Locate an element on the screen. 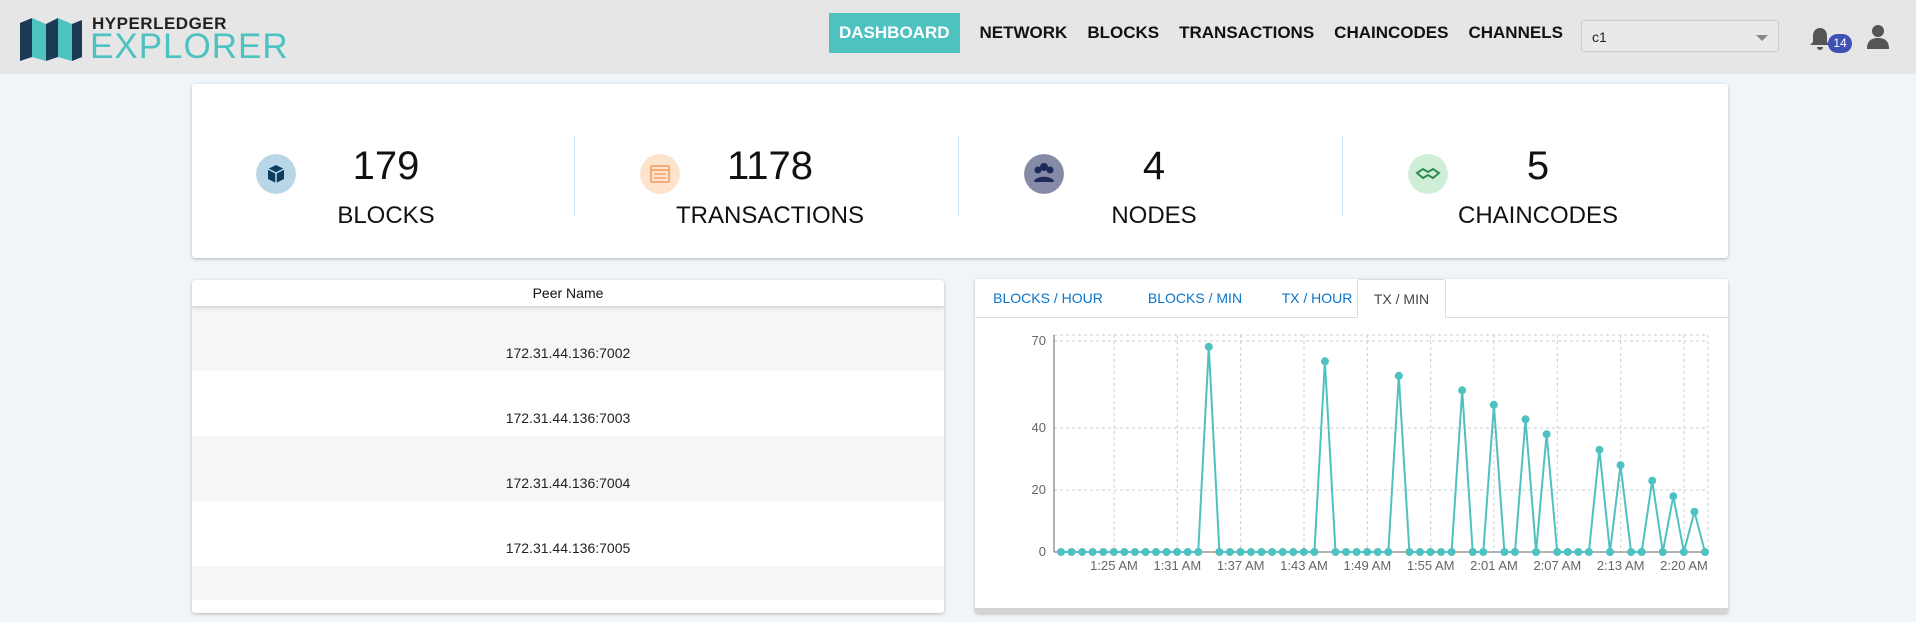 The image size is (1916, 622). x-tick-label: 1:49 AM is located at coordinates (1367, 565).